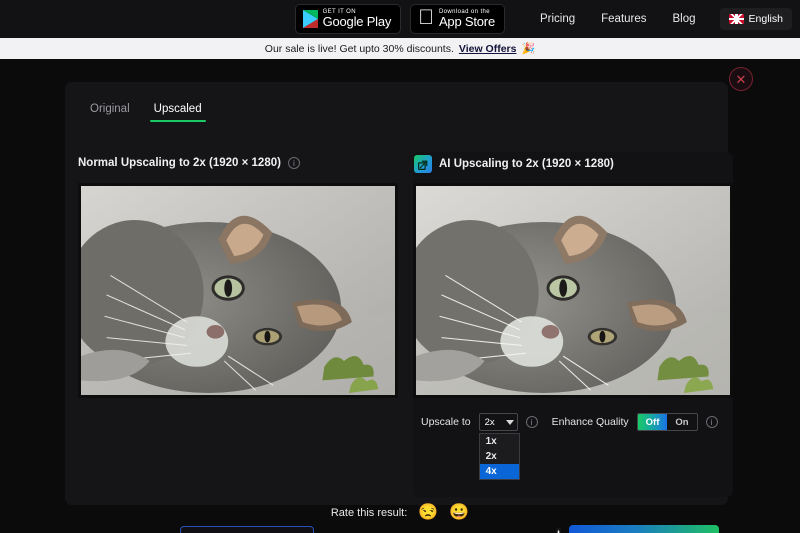 This screenshot has width=800, height=533. I want to click on download-image-button-ai: Download Image, so click(644, 529).